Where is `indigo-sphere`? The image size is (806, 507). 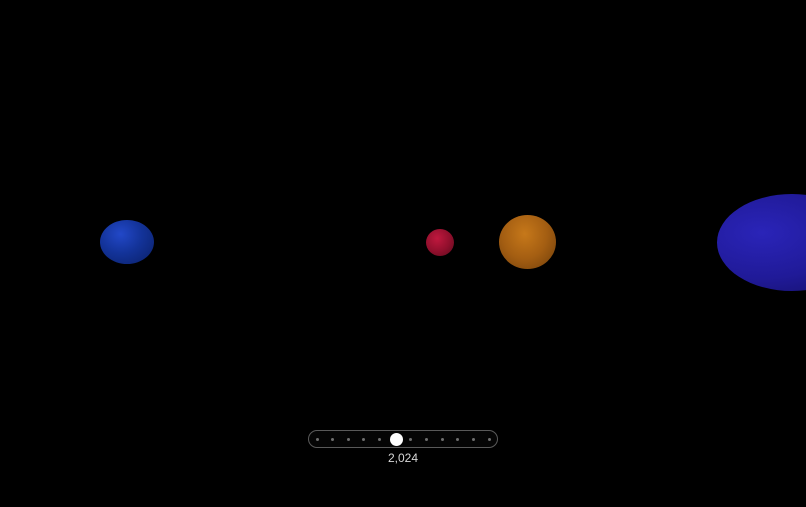 indigo-sphere is located at coordinates (761, 242).